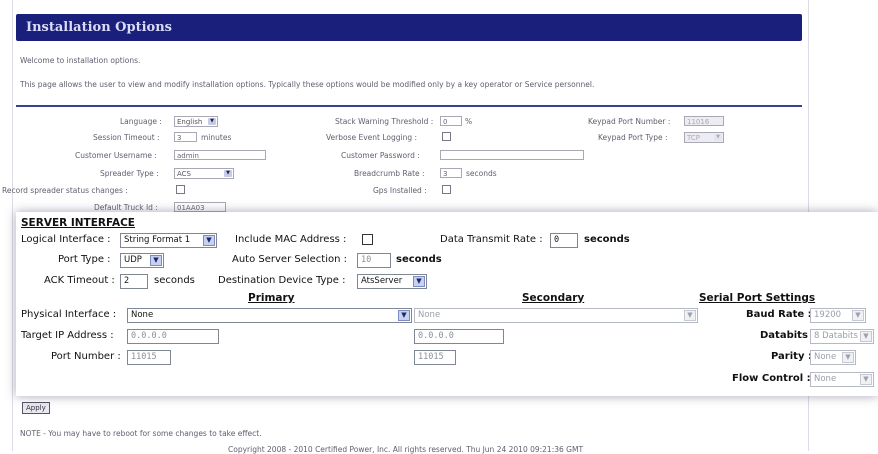  I want to click on auto-server-selection-unit: seconds, so click(419, 259).